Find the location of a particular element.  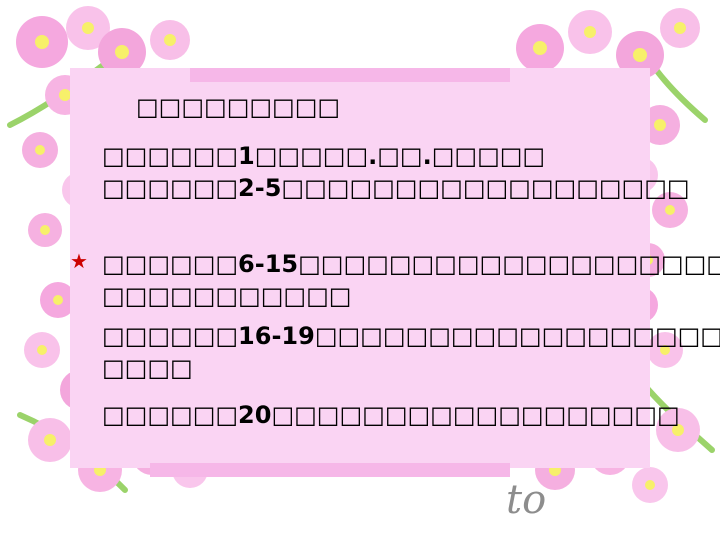

watermark-text: to is located at coordinates (526, 500).